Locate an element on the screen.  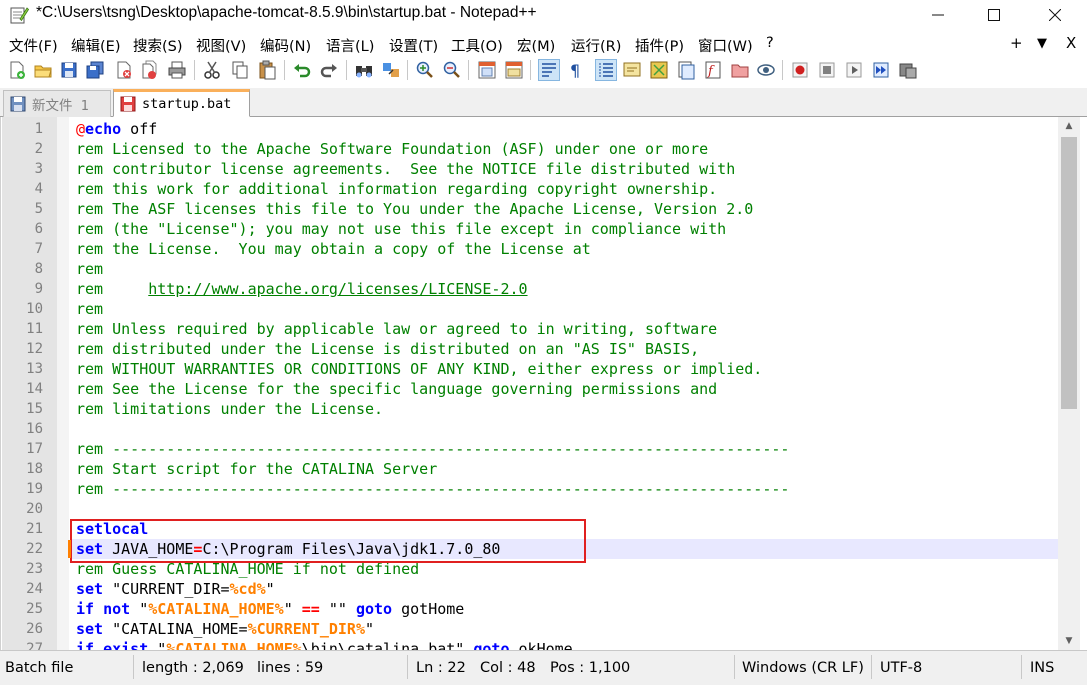
line-number: 1 is located at coordinates (23, 129).